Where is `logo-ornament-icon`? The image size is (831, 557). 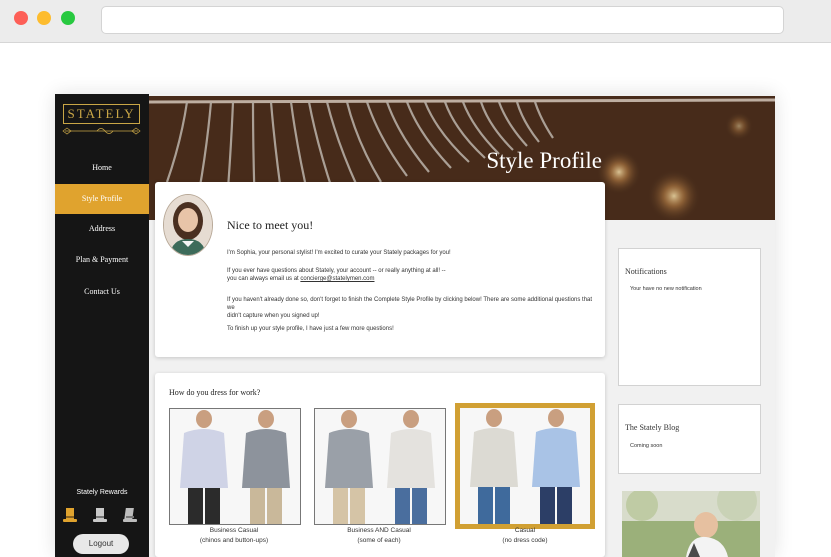
logo-ornament-icon is located at coordinates (101, 131).